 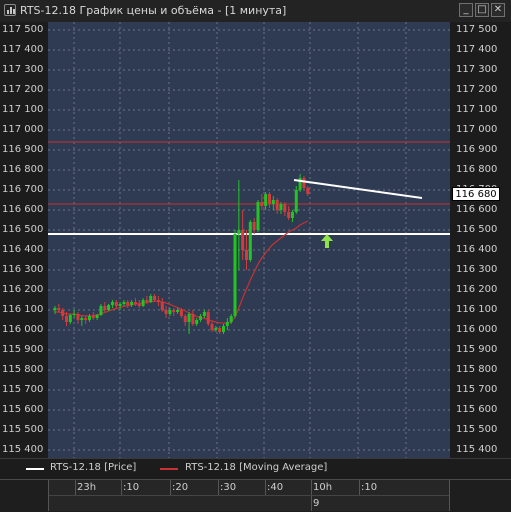 I want to click on time-axis: 23h :10 :20 :30 :40 10h :10 9, so click(x=255, y=495).